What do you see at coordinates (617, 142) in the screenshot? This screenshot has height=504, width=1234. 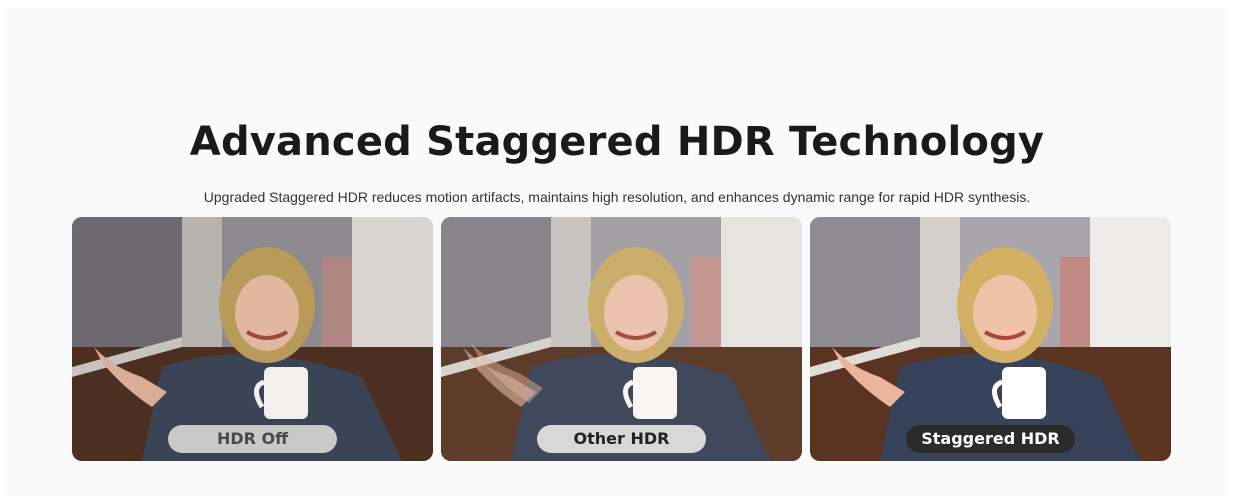 I see `section-title: Advanced Staggered HDR Technology` at bounding box center [617, 142].